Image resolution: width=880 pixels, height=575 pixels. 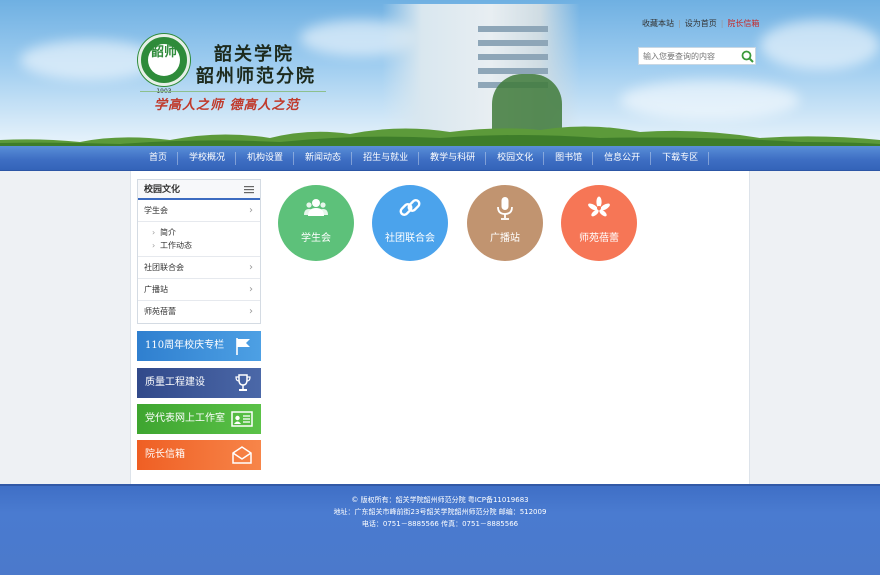 I want to click on banner-president-mailbox: 院长信箱, so click(x=199, y=455).